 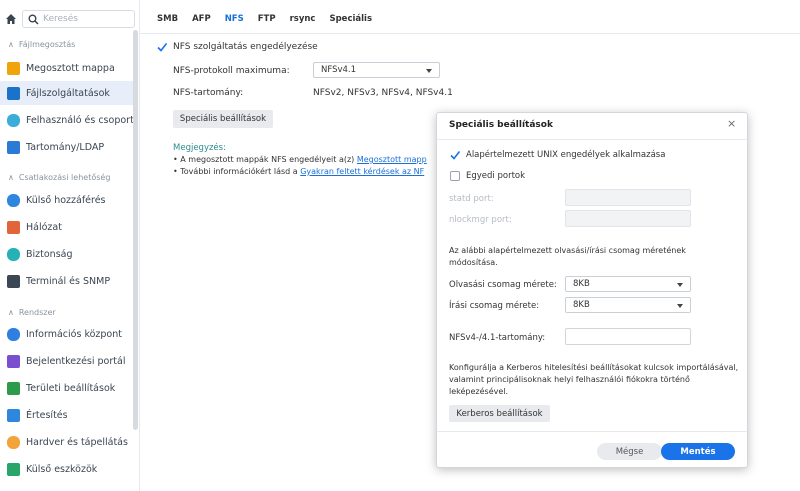 What do you see at coordinates (362, 171) in the screenshot?
I see `faq-link: Gyakran feltett kérdések az NF` at bounding box center [362, 171].